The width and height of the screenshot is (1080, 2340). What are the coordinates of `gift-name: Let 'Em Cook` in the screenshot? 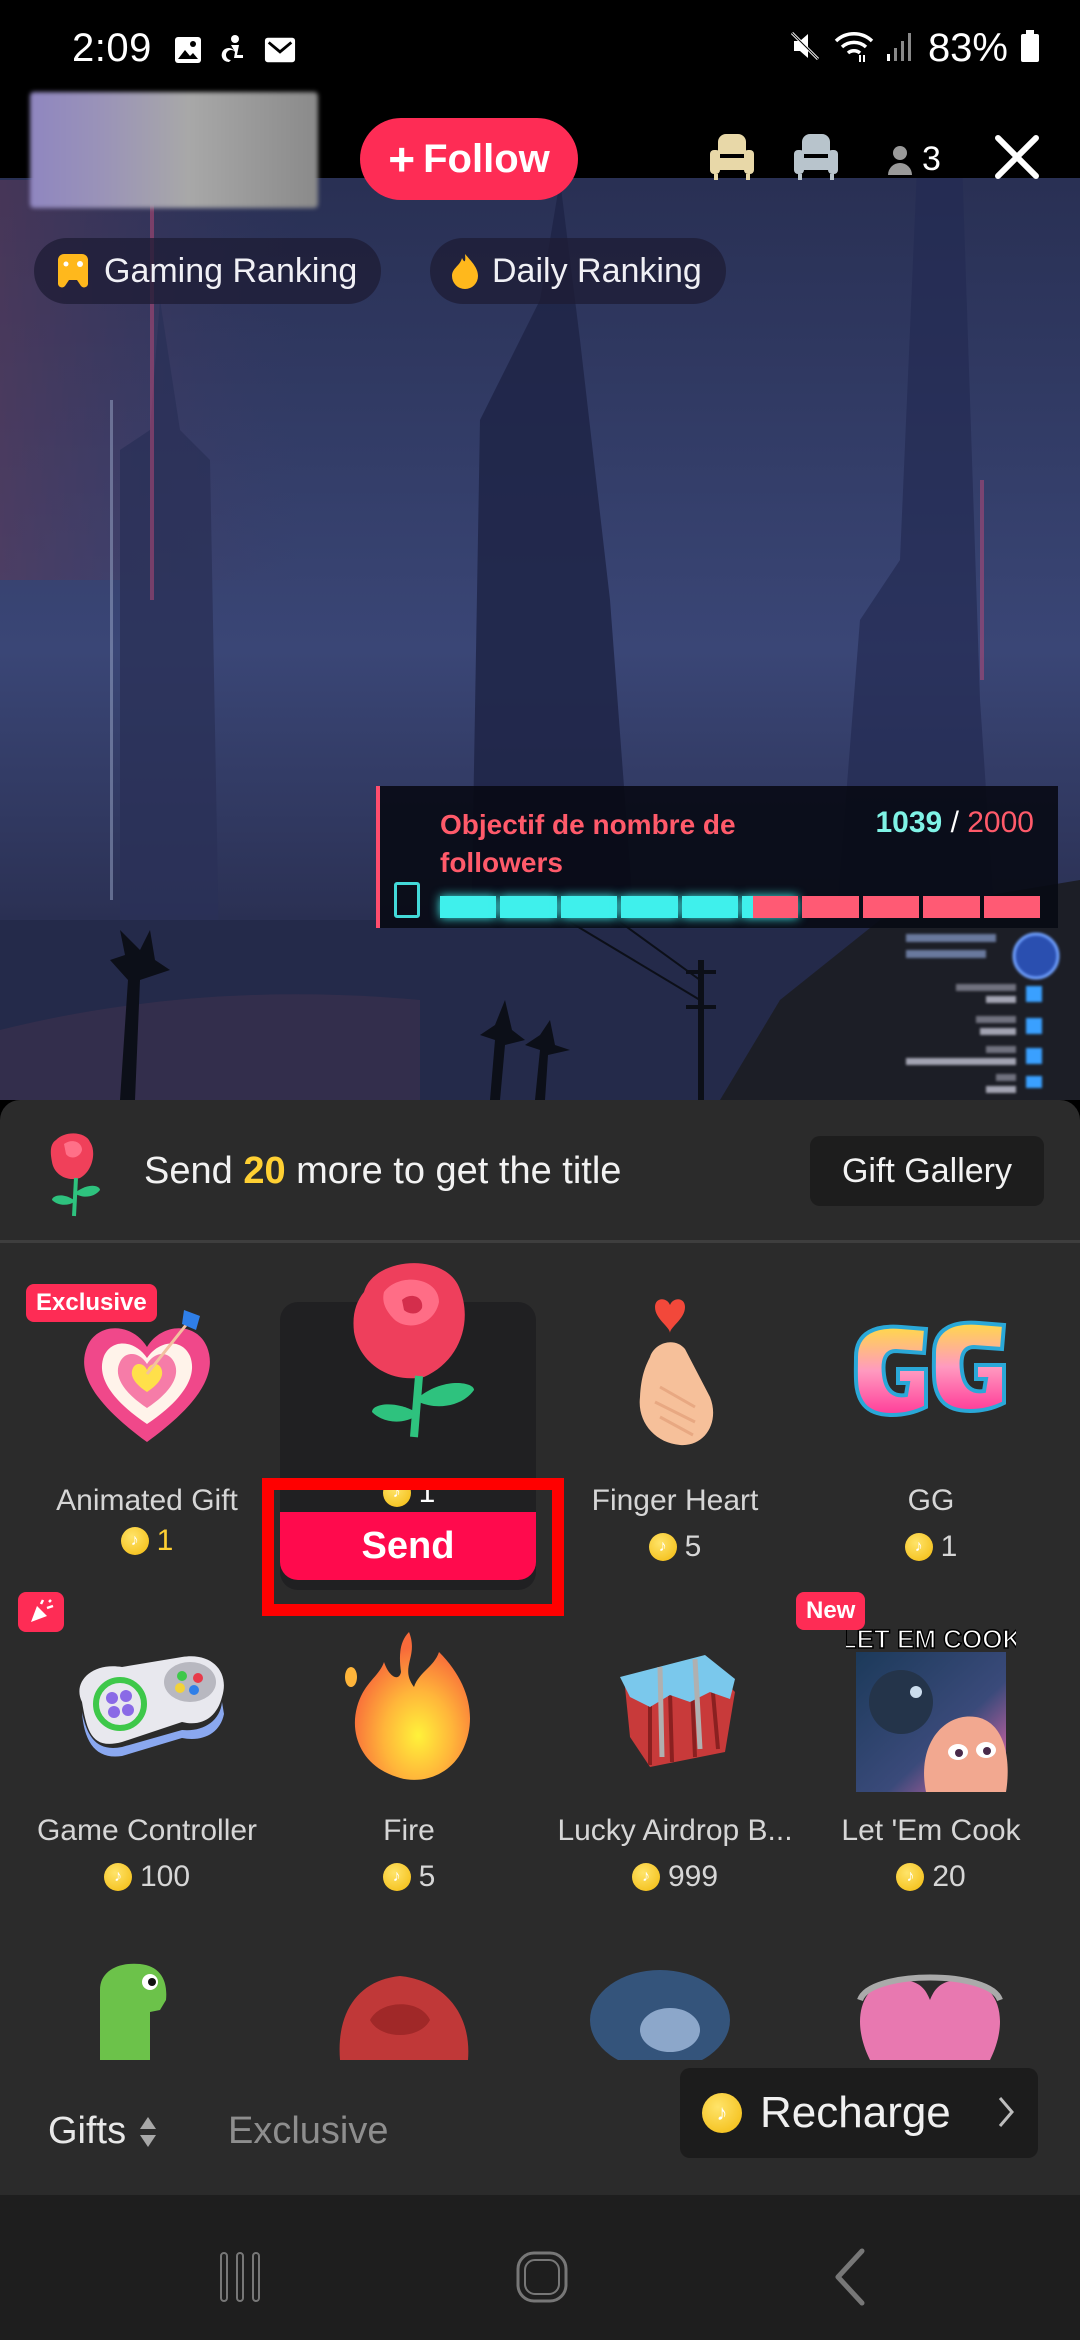 It's located at (931, 1830).